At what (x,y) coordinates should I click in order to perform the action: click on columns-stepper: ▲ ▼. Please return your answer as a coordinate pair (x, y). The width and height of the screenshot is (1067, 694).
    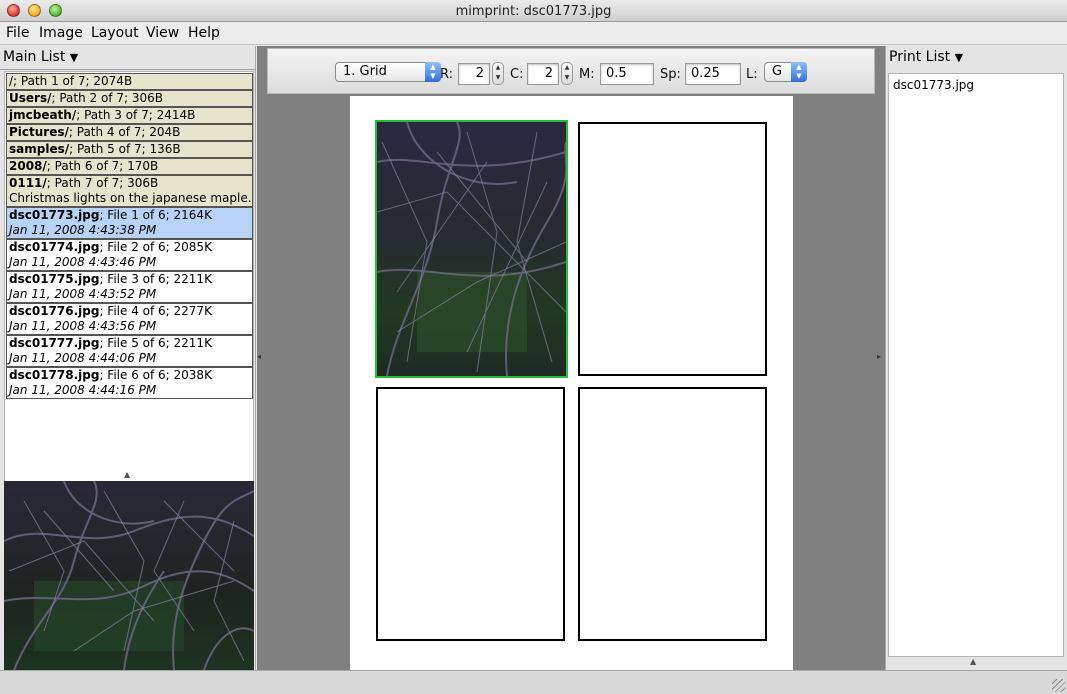
    Looking at the image, I should click on (567, 73).